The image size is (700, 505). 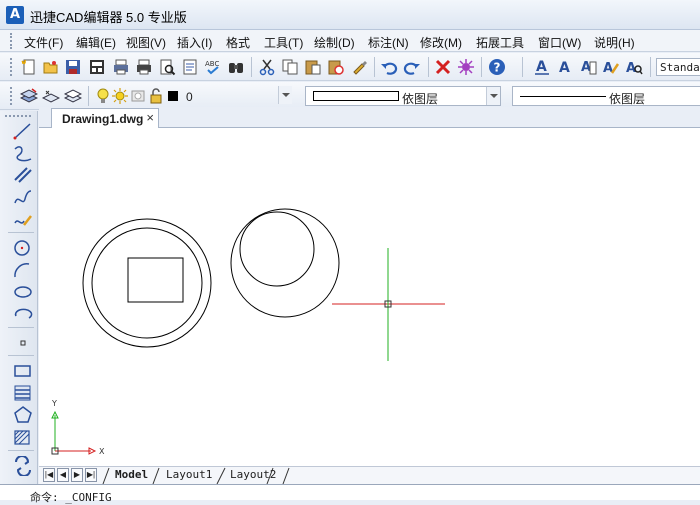 What do you see at coordinates (497, 67) in the screenshot?
I see `help-icon: ?` at bounding box center [497, 67].